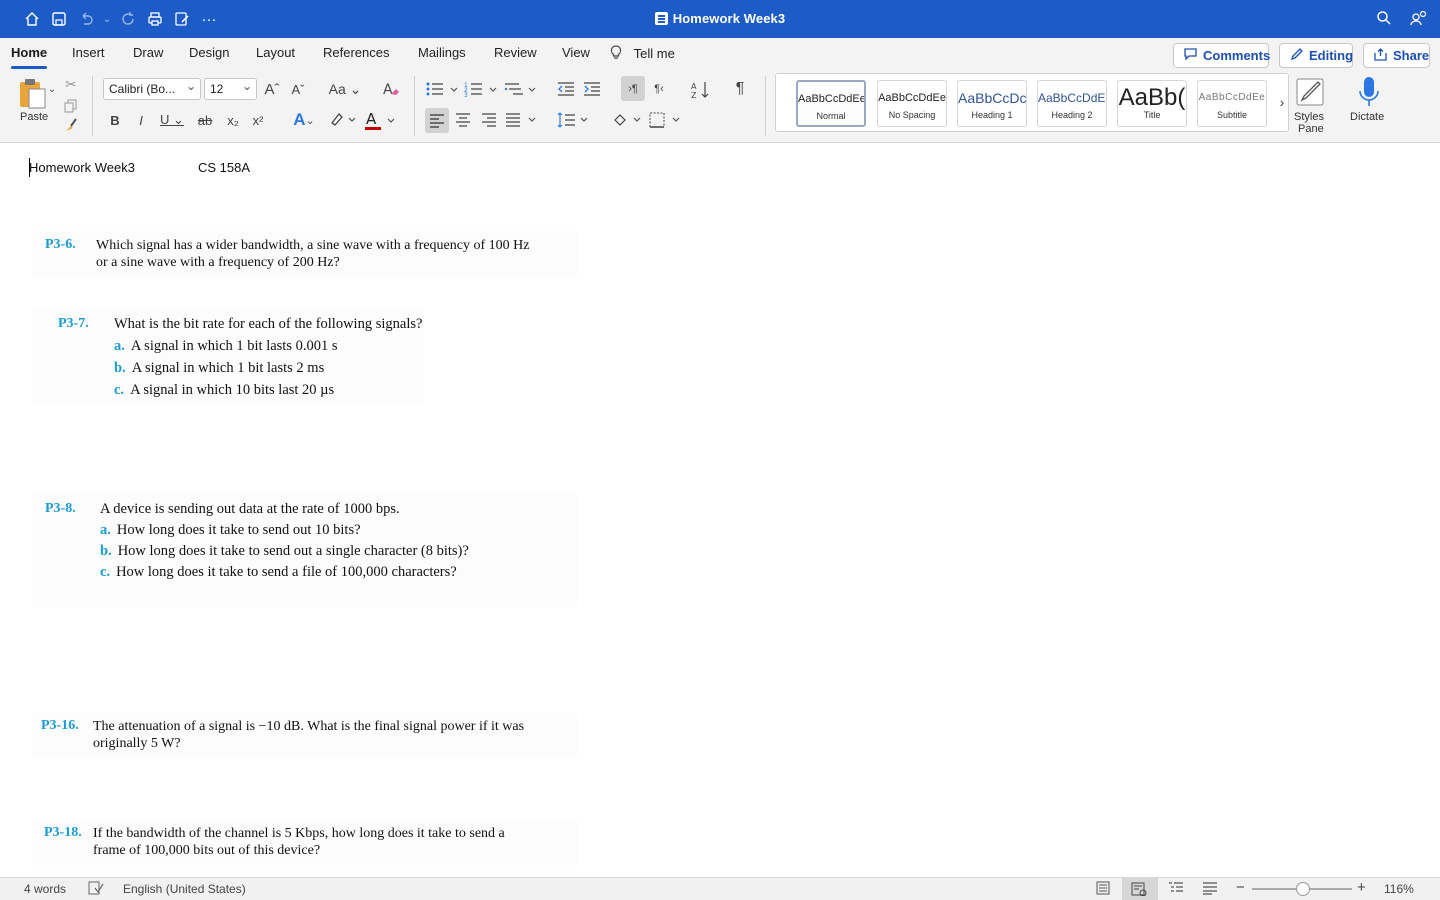  Describe the element at coordinates (115, 120) in the screenshot. I see `bold-icon: B` at that location.